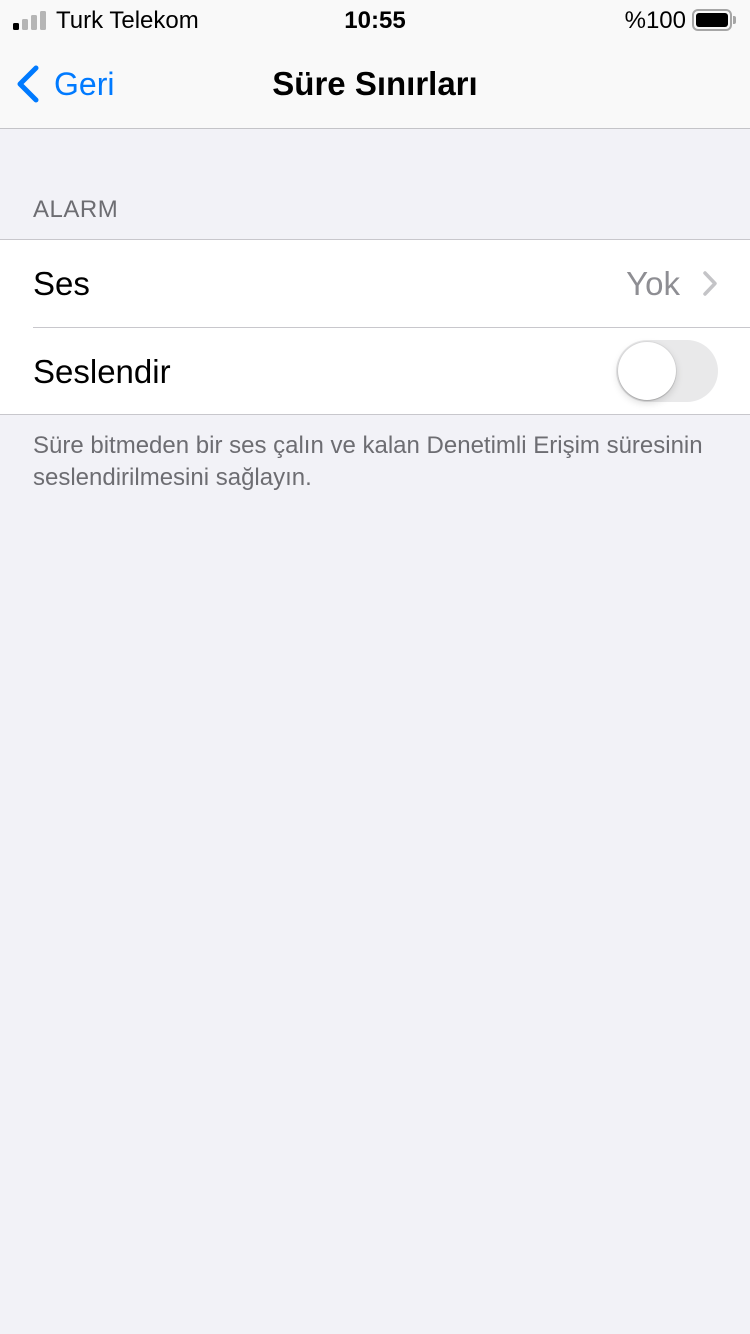 Image resolution: width=750 pixels, height=1334 pixels. Describe the element at coordinates (653, 283) in the screenshot. I see `sound-row-value: Yok` at that location.